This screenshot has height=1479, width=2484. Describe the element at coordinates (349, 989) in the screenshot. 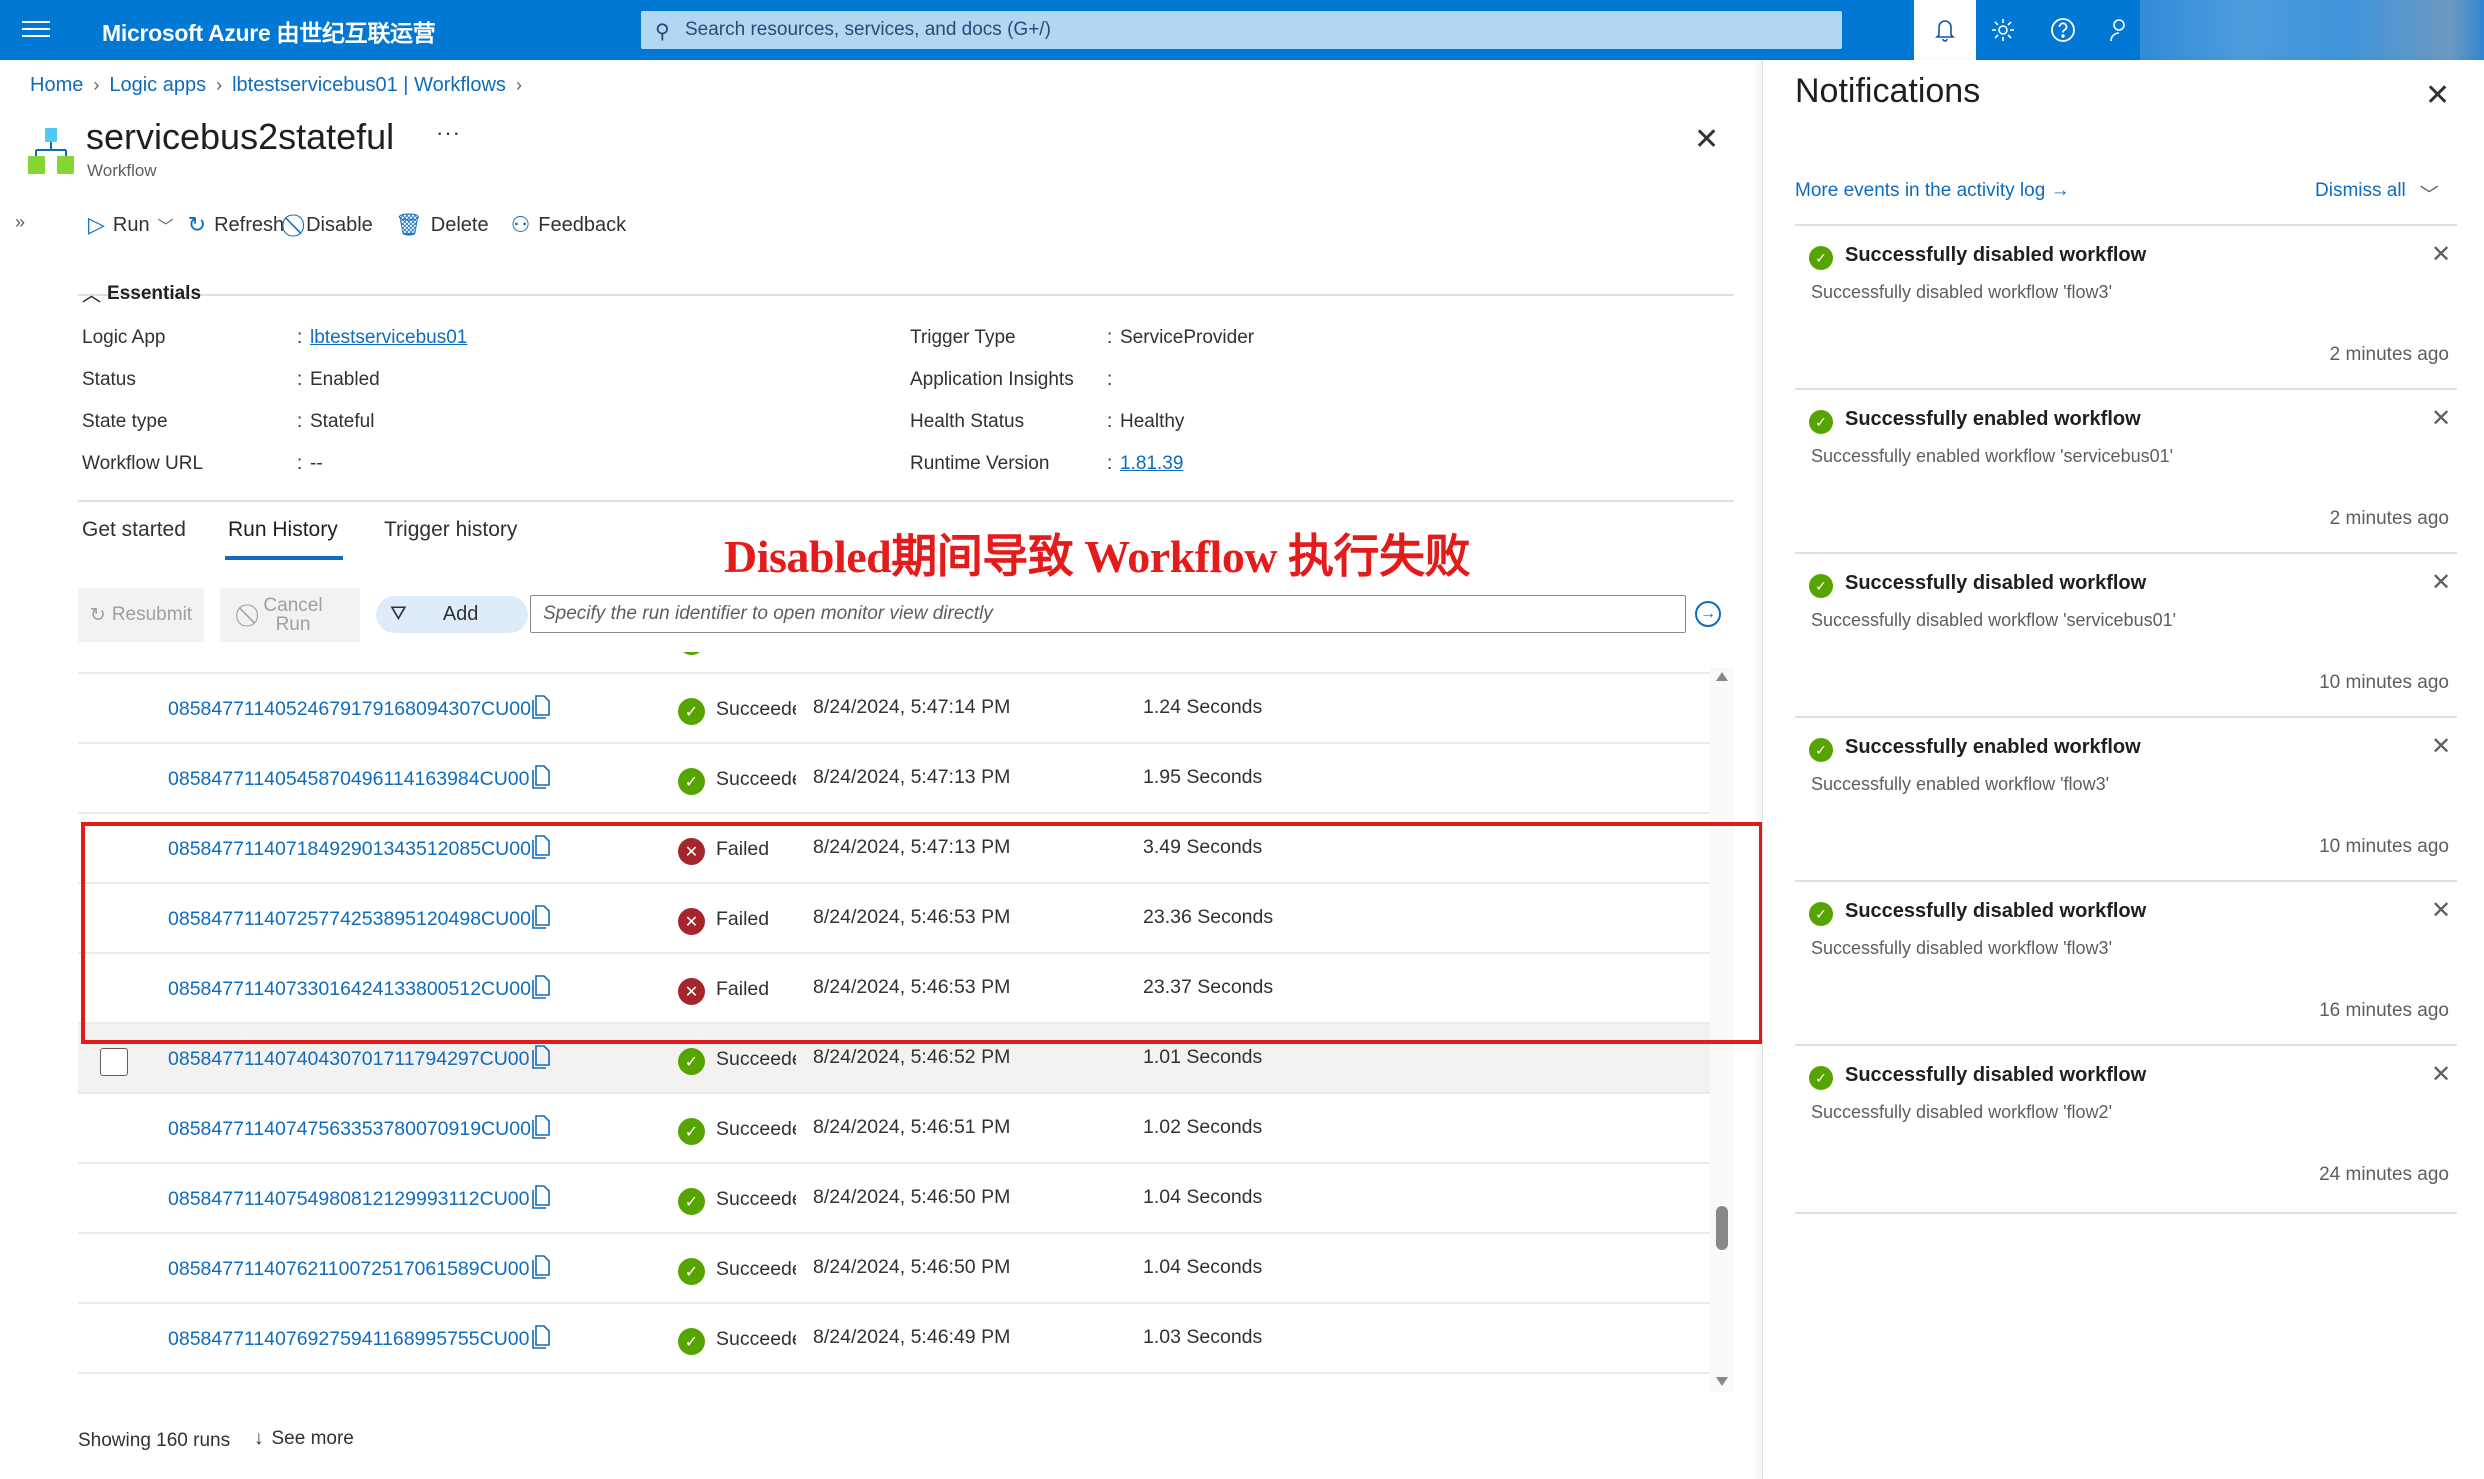

I see `run-id-link: 08584771140733016424133800512CU00` at that location.